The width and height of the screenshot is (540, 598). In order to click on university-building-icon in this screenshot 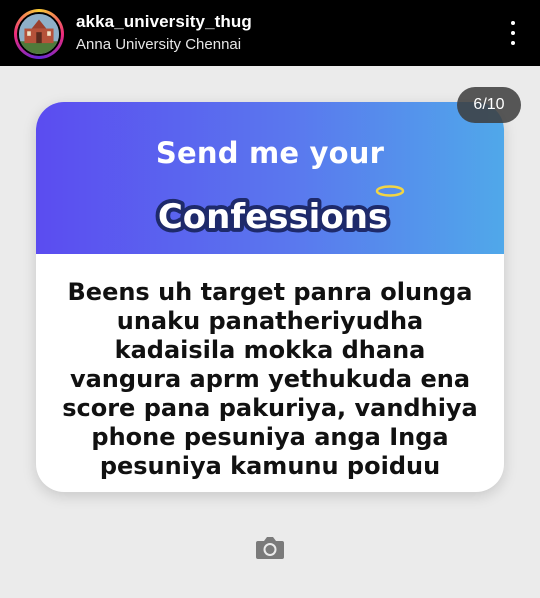, I will do `click(39, 34)`.